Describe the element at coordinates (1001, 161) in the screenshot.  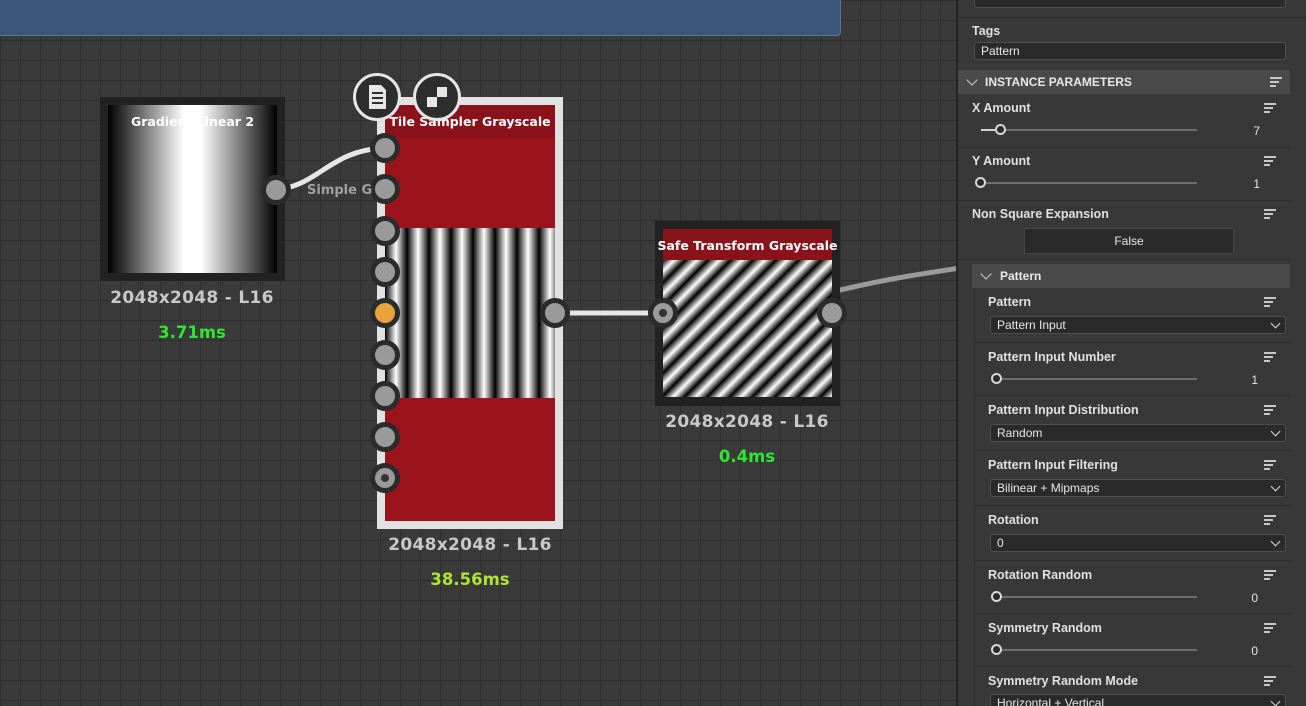
I see `y-amount-label: Y Amount` at that location.